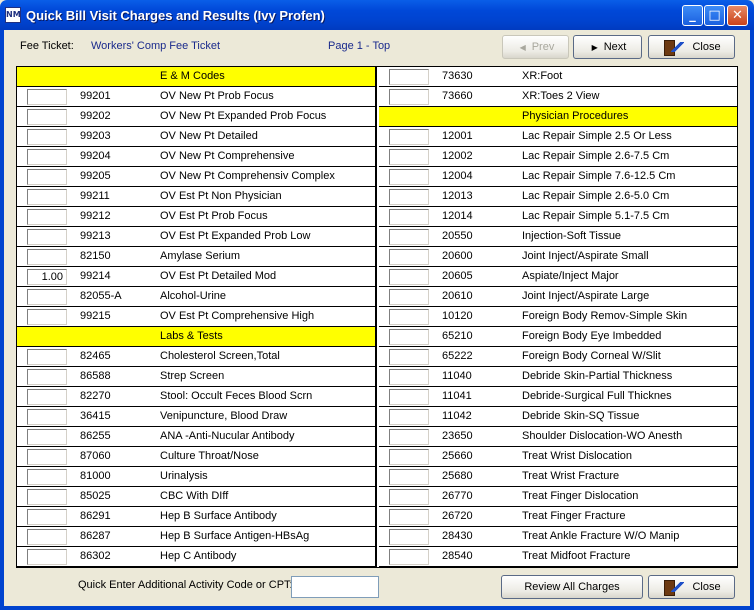 The image size is (754, 610). What do you see at coordinates (542, 76) in the screenshot?
I see `charge-description: XR:Foot` at bounding box center [542, 76].